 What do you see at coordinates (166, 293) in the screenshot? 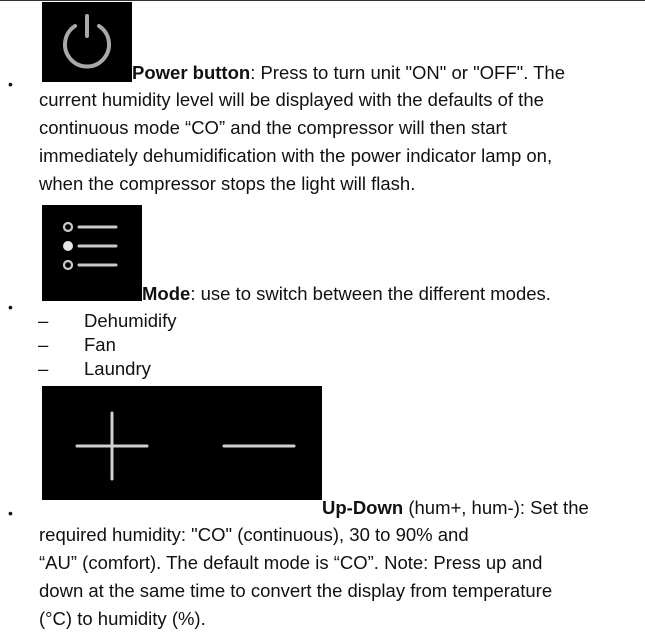
I see `mode-title: Mode` at bounding box center [166, 293].